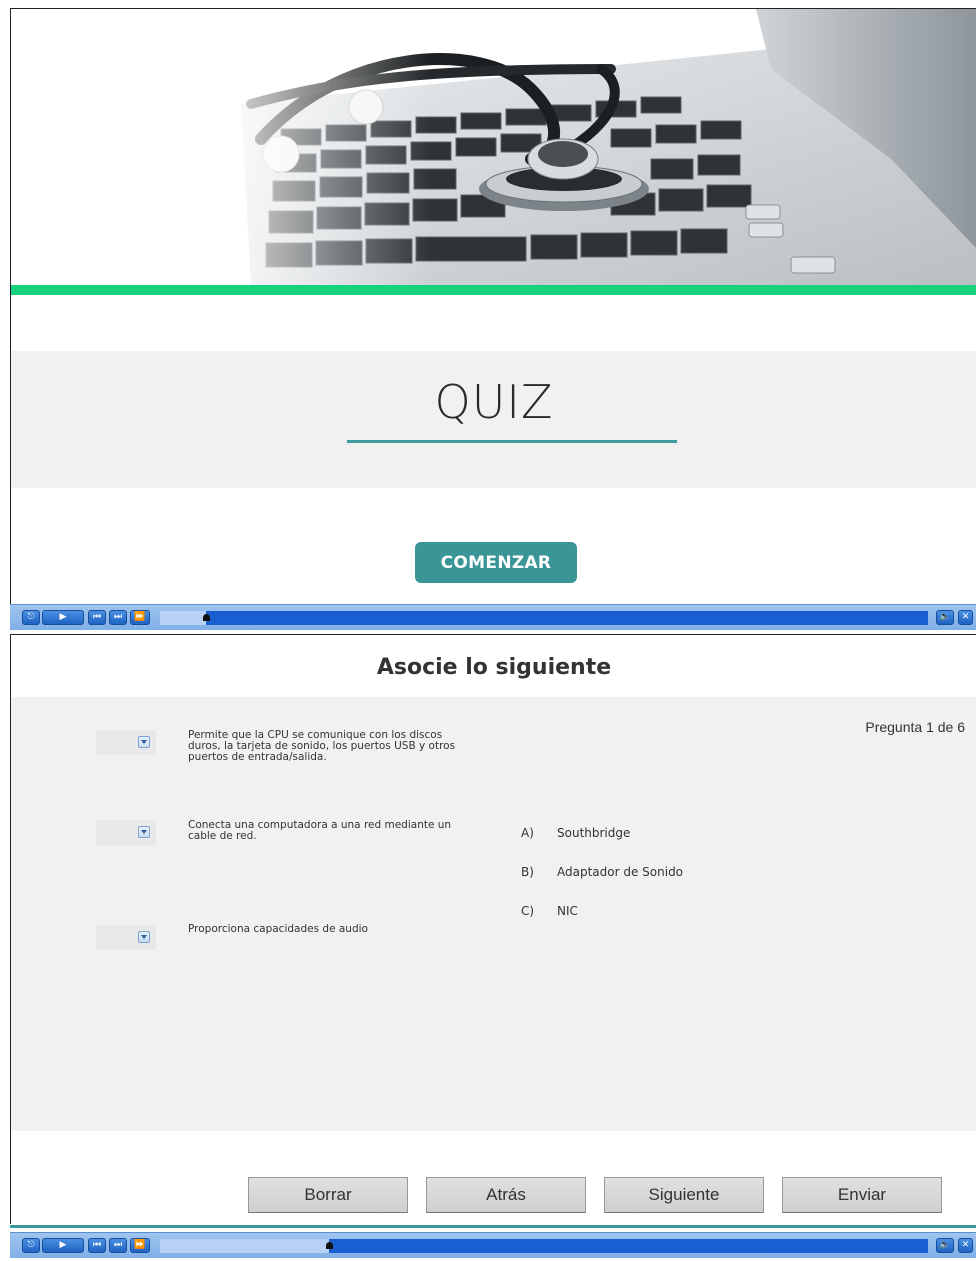 The height and width of the screenshot is (1261, 976). What do you see at coordinates (496, 562) in the screenshot?
I see `start-button: COMENZAR` at bounding box center [496, 562].